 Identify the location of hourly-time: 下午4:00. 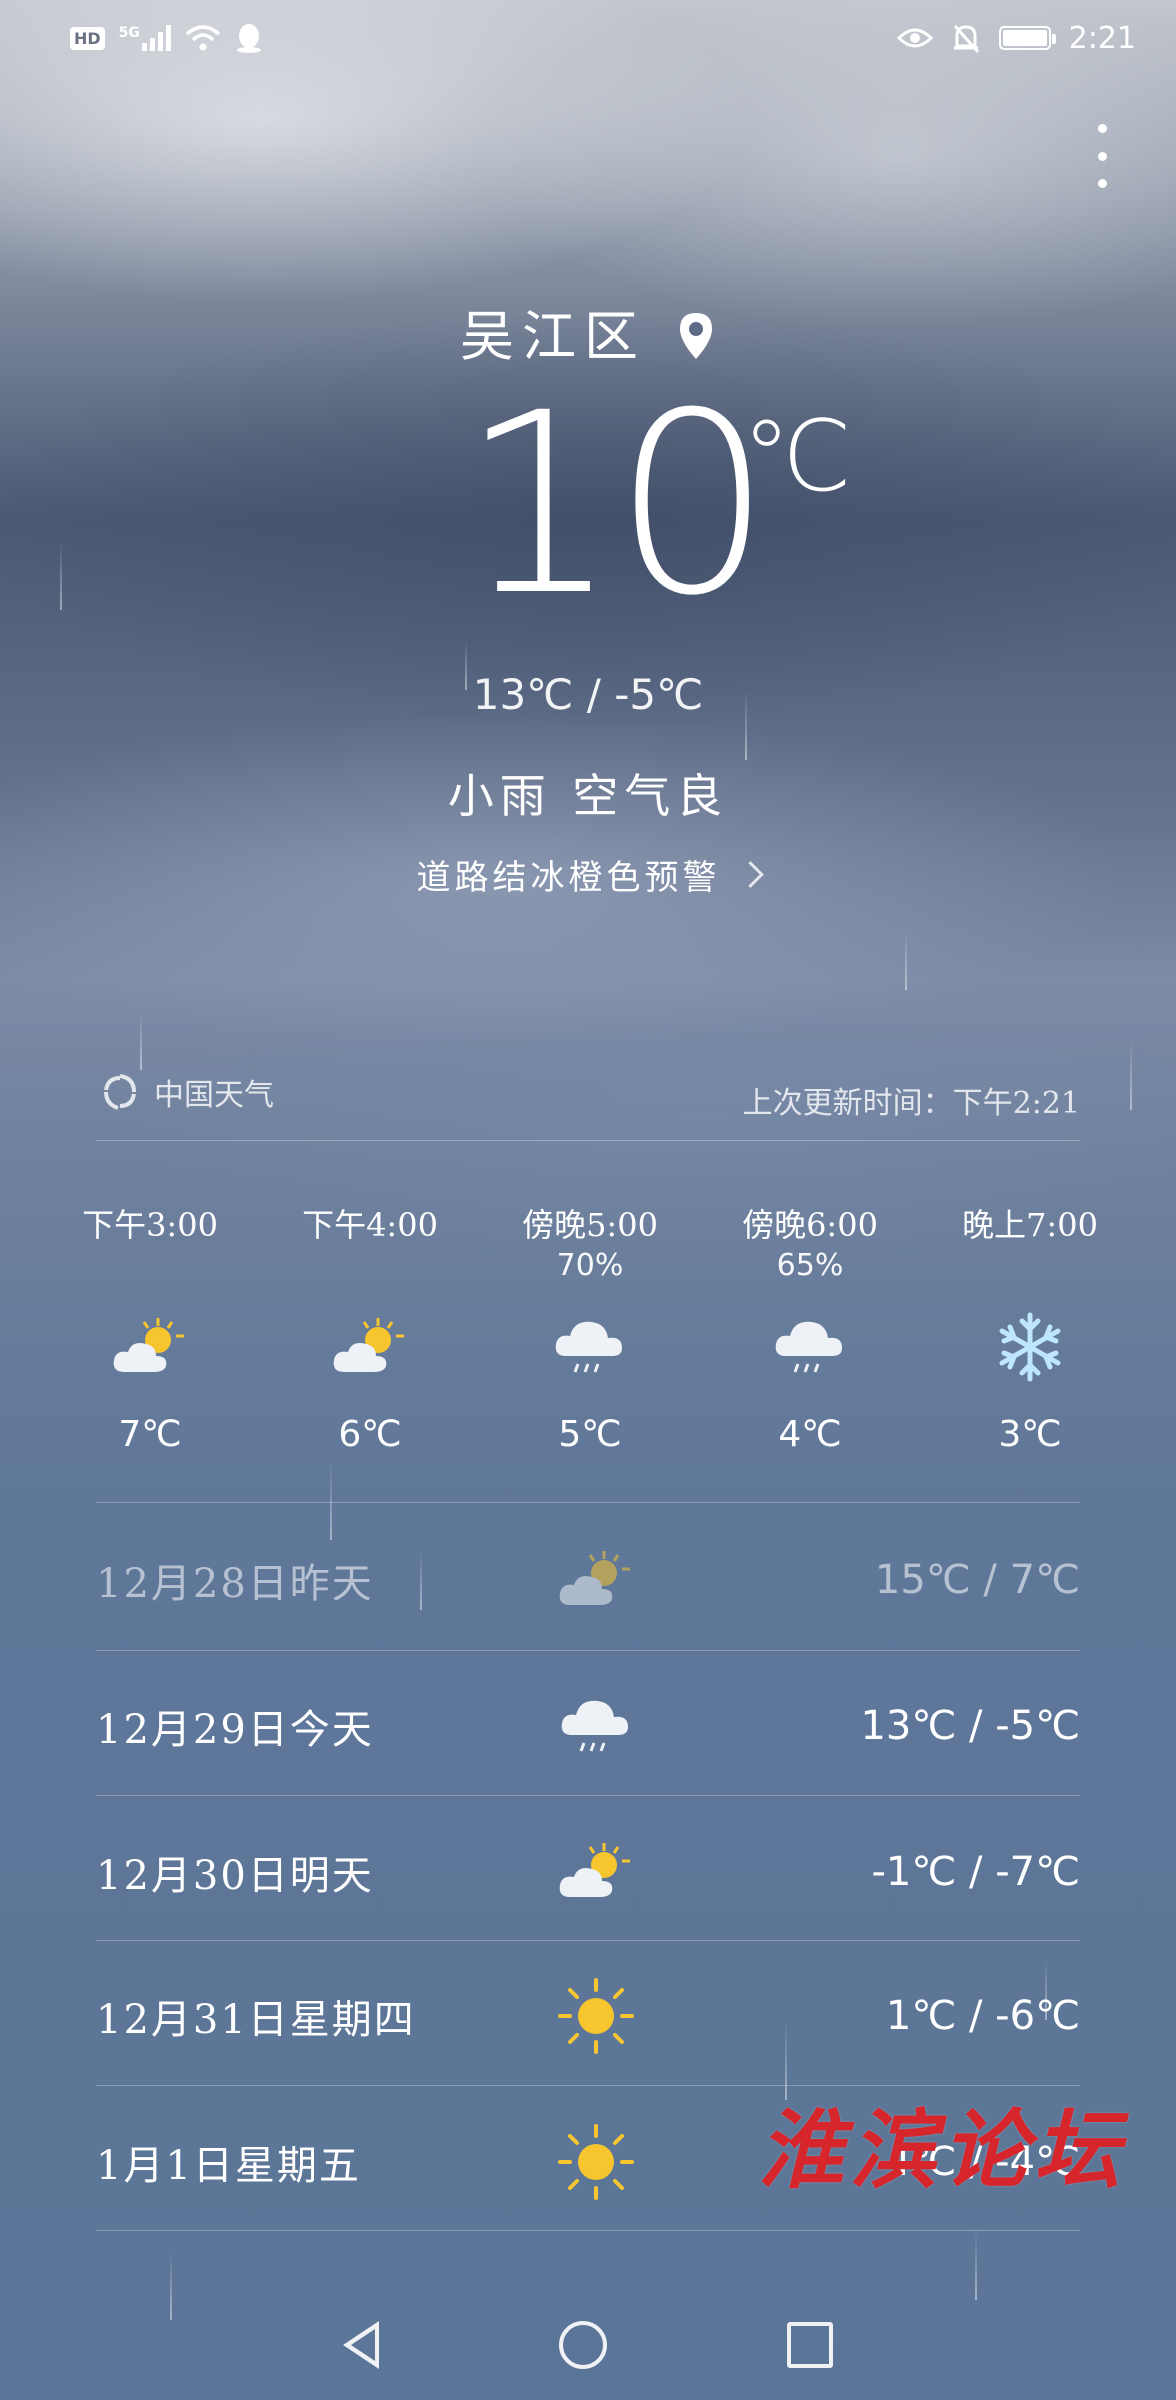
(370, 1225).